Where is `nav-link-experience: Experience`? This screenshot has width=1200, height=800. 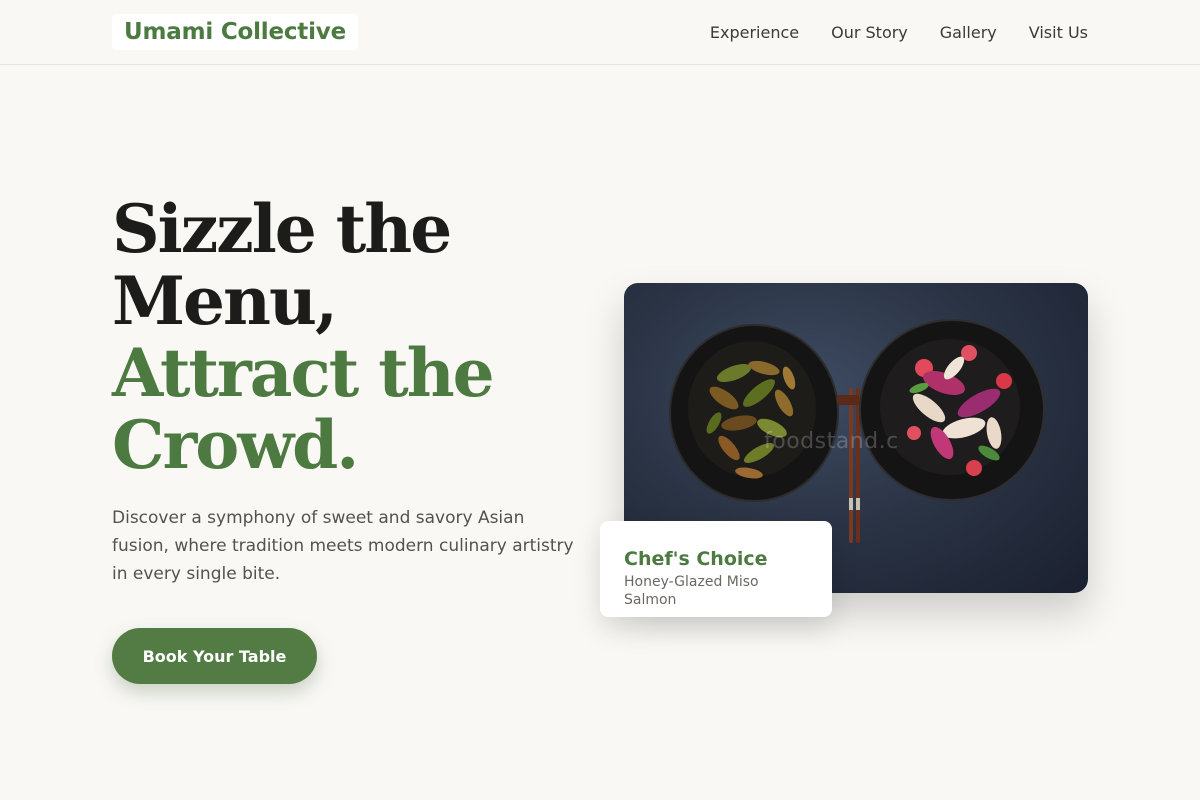
nav-link-experience: Experience is located at coordinates (754, 32).